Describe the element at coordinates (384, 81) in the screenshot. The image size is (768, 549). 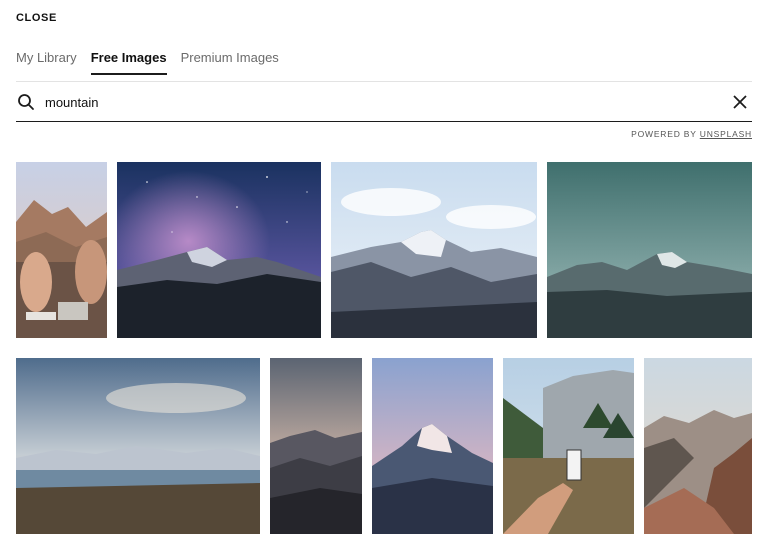
I see `tabs-divider` at that location.